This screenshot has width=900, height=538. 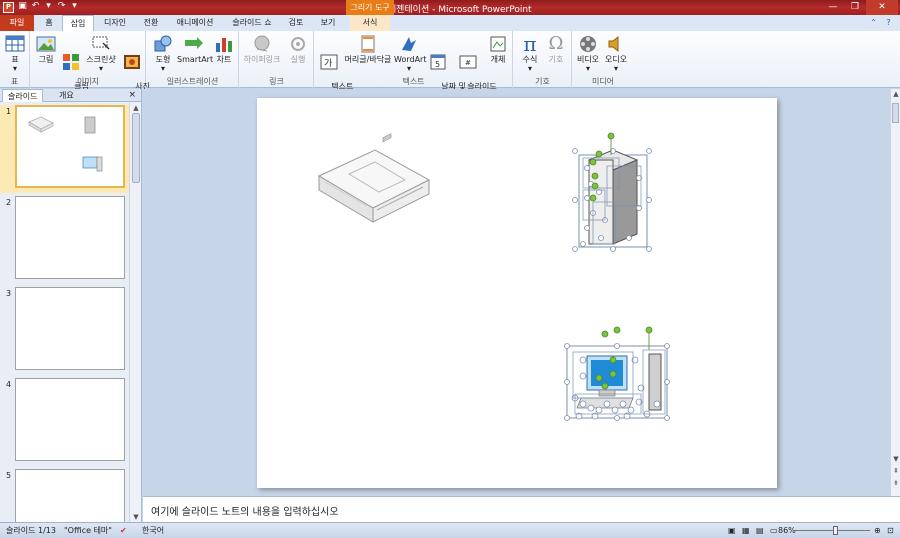 I want to click on slide-sorter-icon: ▦, so click(x=746, y=530).